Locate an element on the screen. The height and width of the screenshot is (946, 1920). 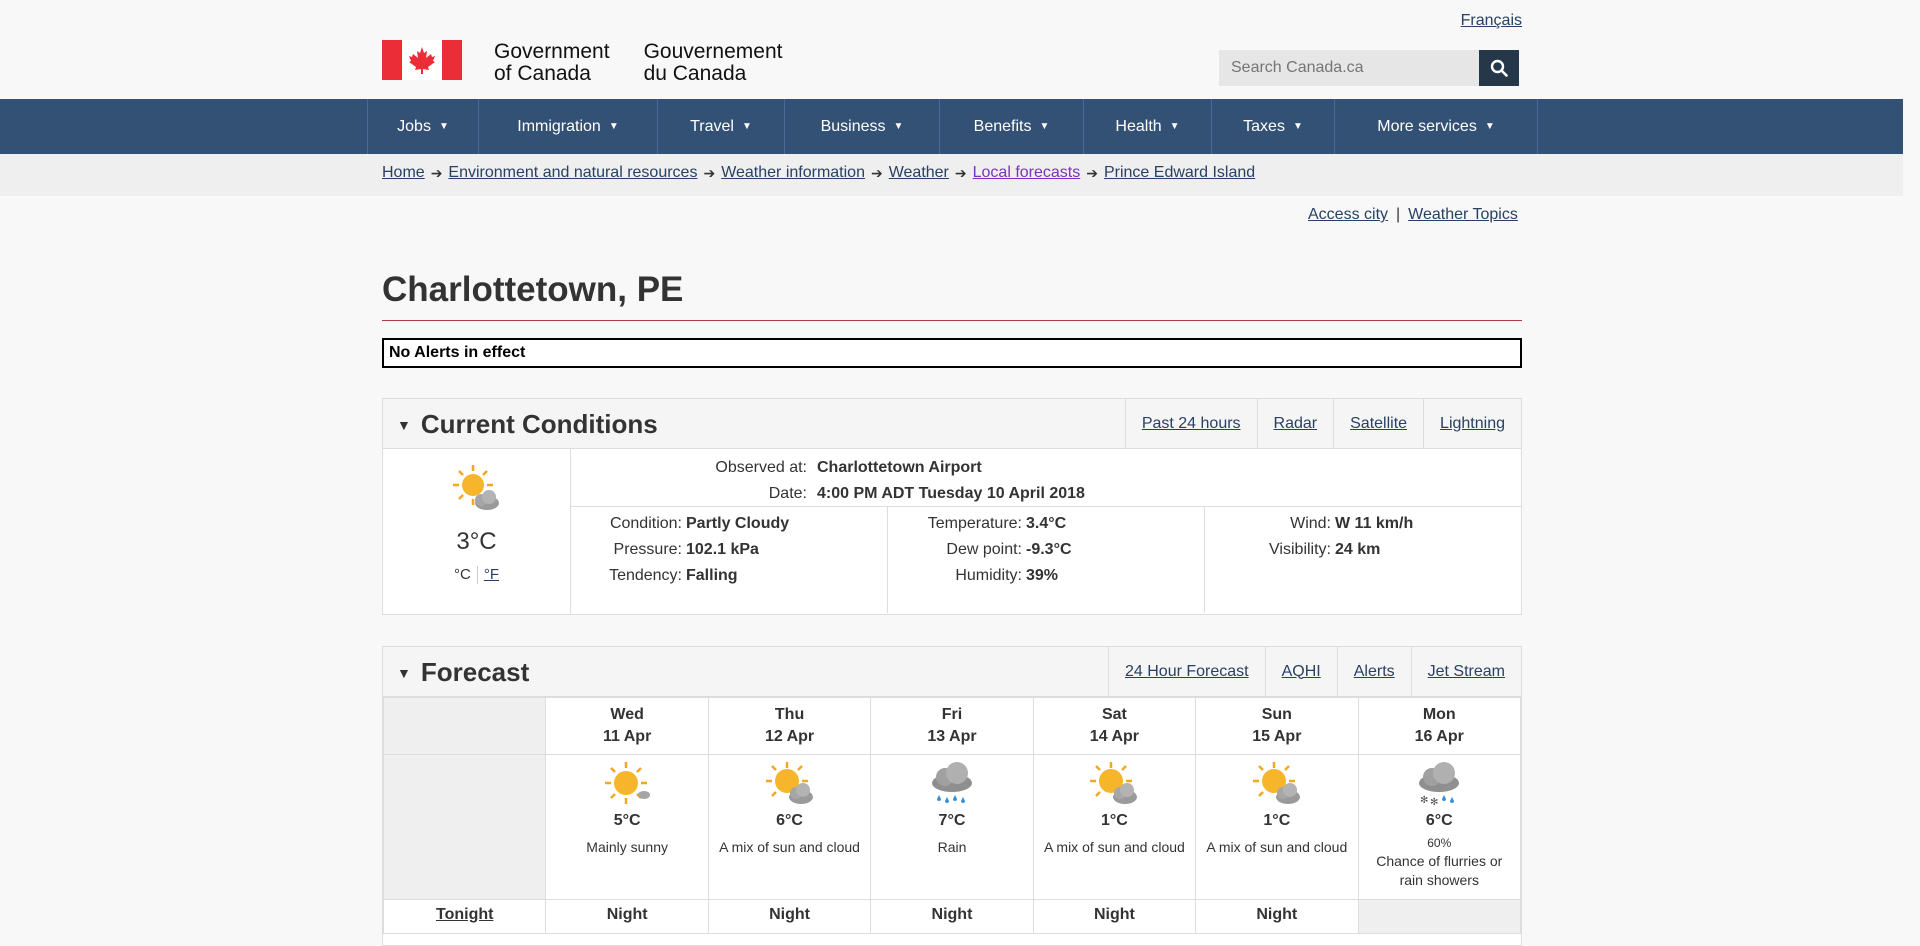
search-icon is located at coordinates (1499, 68).